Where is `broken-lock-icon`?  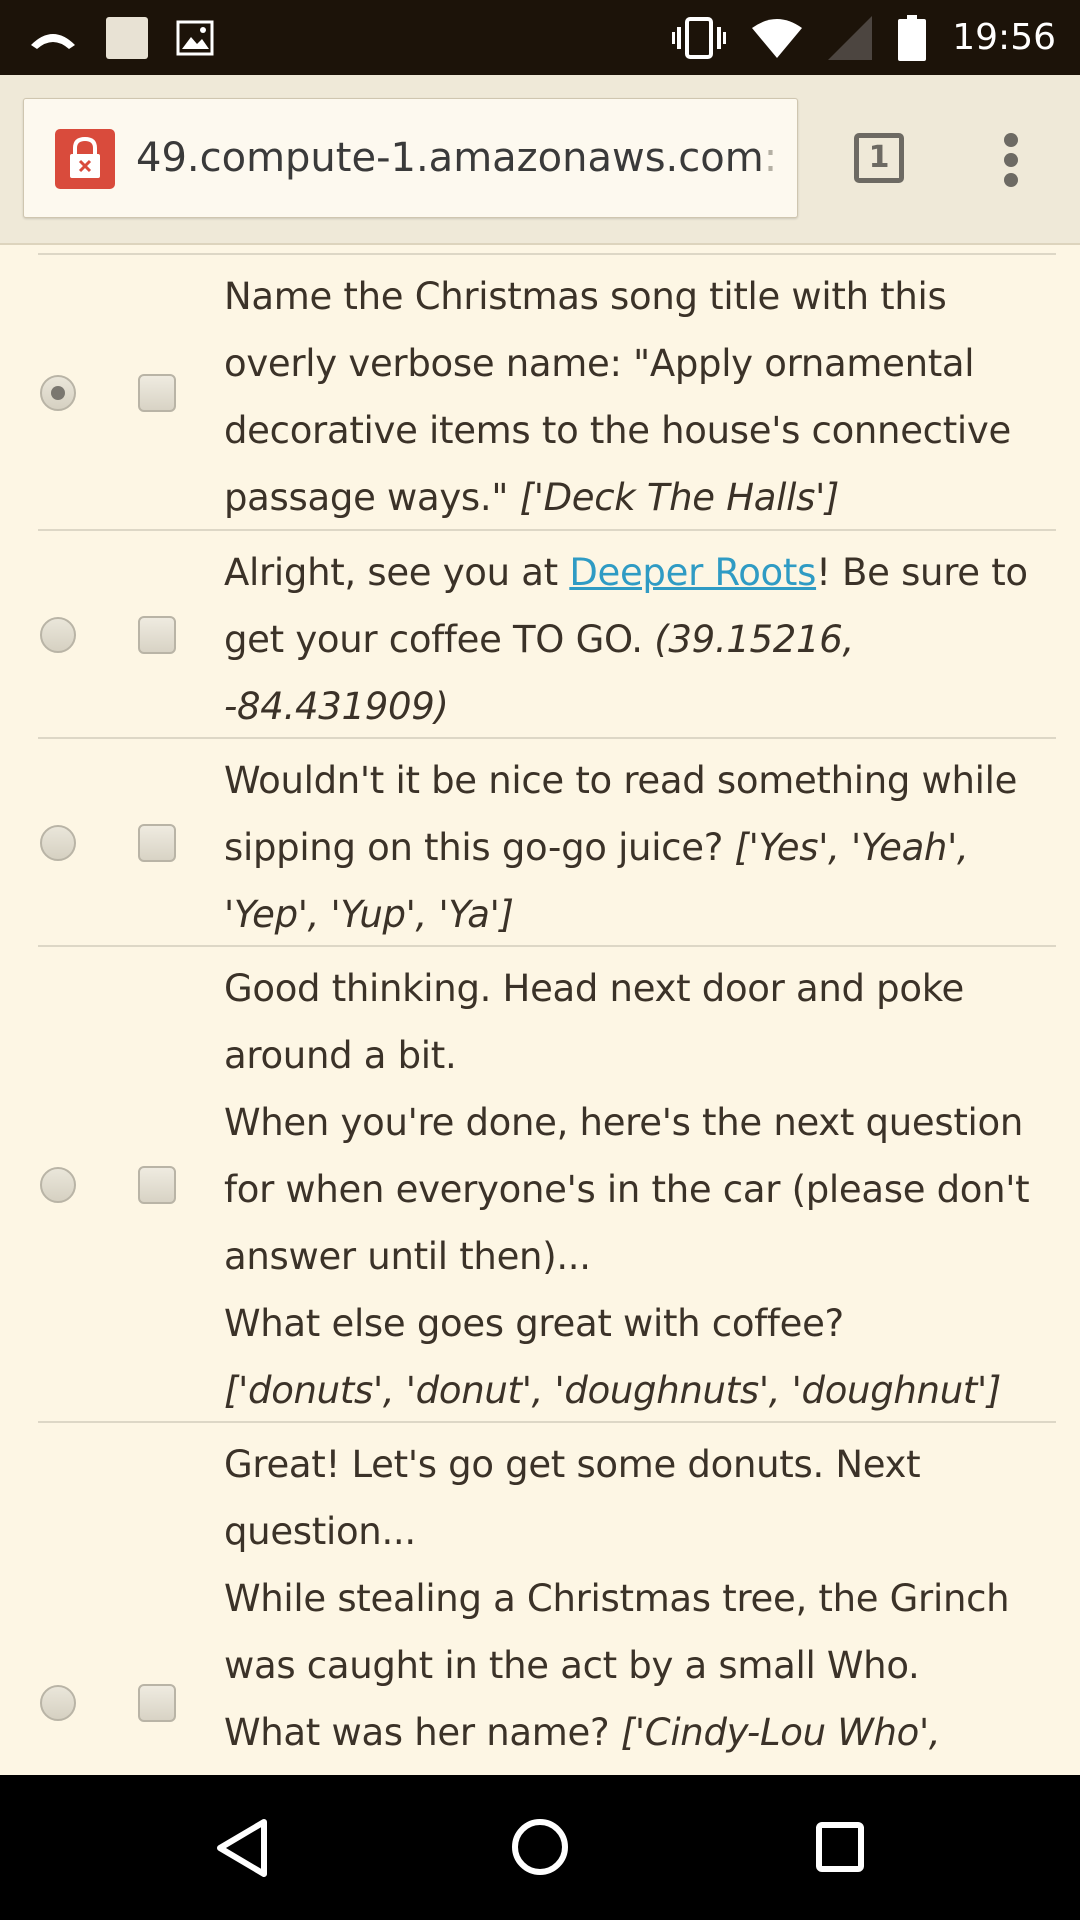 broken-lock-icon is located at coordinates (85, 159).